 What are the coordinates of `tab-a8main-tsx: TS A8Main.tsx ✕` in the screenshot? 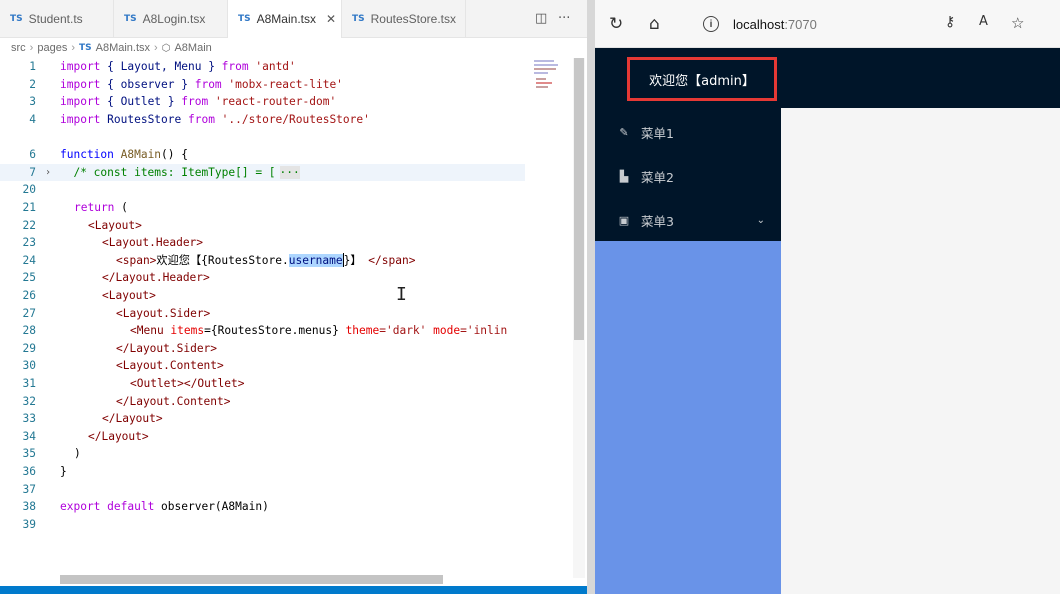 It's located at (285, 19).